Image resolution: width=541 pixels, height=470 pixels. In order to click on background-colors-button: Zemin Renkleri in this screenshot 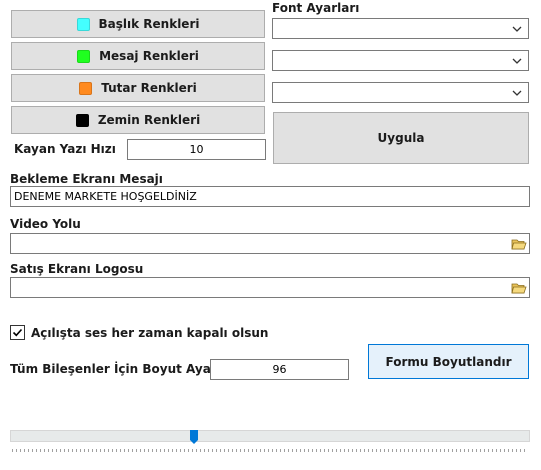, I will do `click(138, 120)`.